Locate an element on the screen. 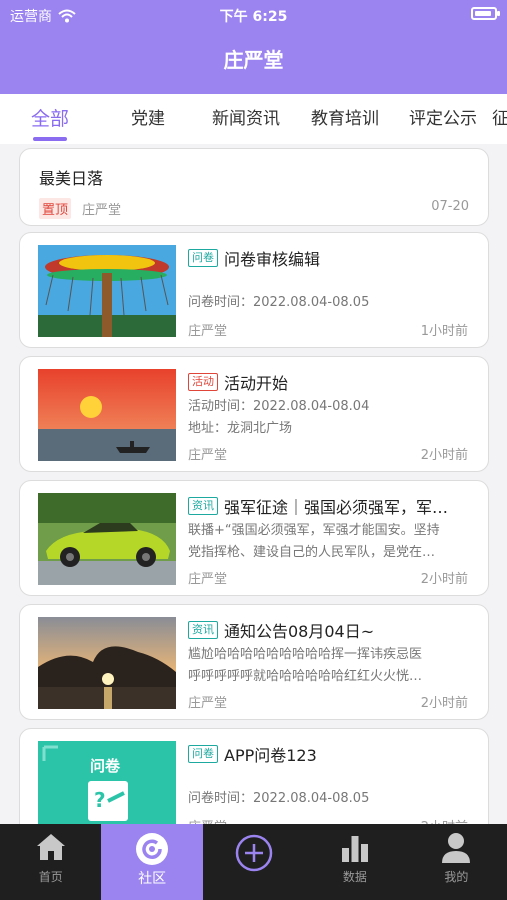 The image size is (507, 900). add-icon is located at coordinates (253, 853).